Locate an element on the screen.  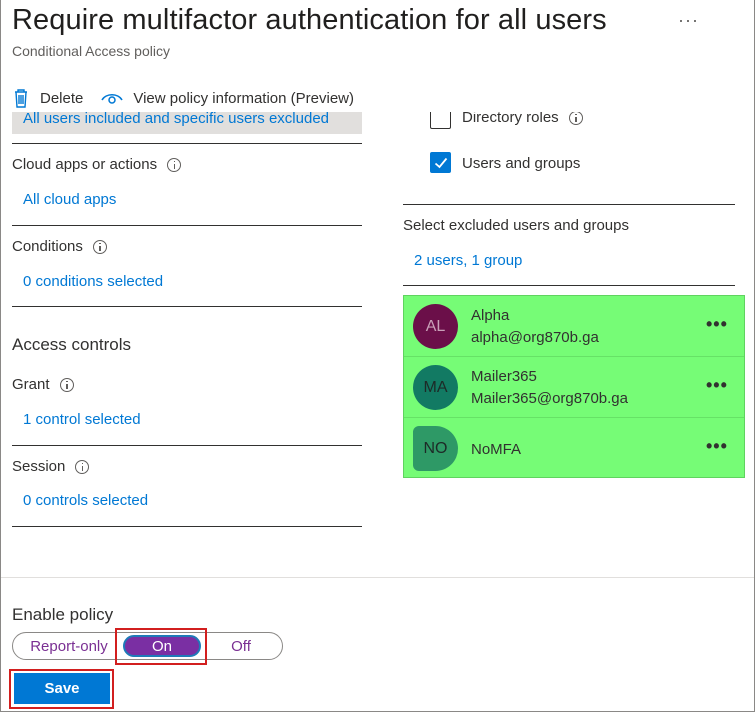
grant-link: 1 control selected is located at coordinates (82, 419).